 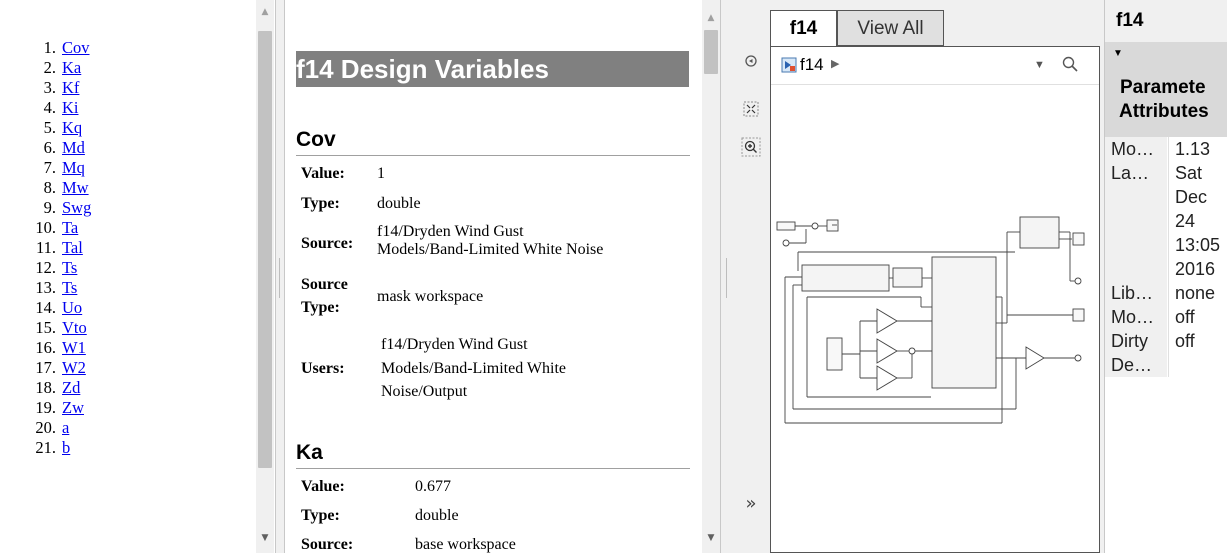 What do you see at coordinates (751, 61) in the screenshot?
I see `circle-arrow-icon` at bounding box center [751, 61].